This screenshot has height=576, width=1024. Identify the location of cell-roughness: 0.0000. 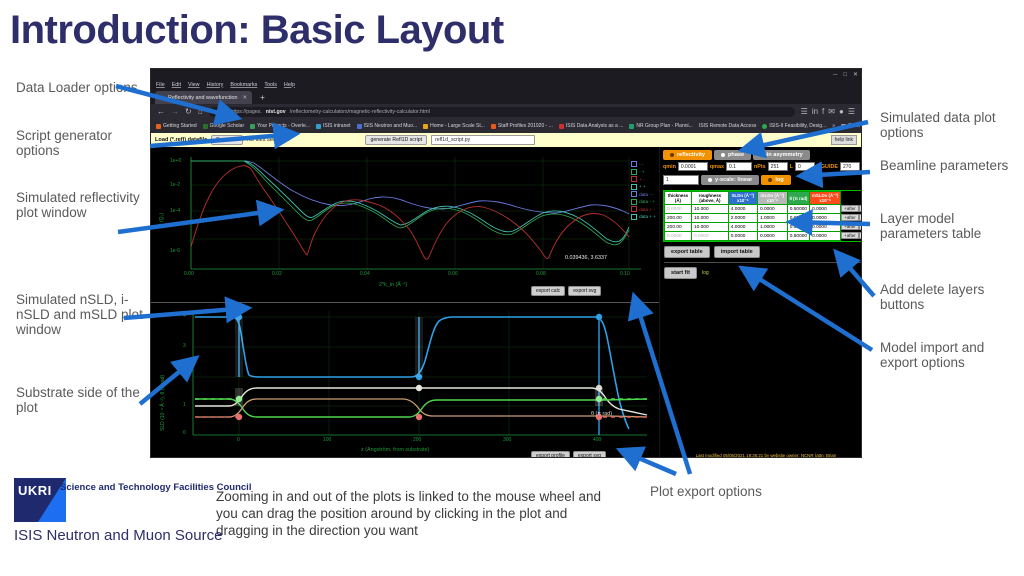
(709, 236).